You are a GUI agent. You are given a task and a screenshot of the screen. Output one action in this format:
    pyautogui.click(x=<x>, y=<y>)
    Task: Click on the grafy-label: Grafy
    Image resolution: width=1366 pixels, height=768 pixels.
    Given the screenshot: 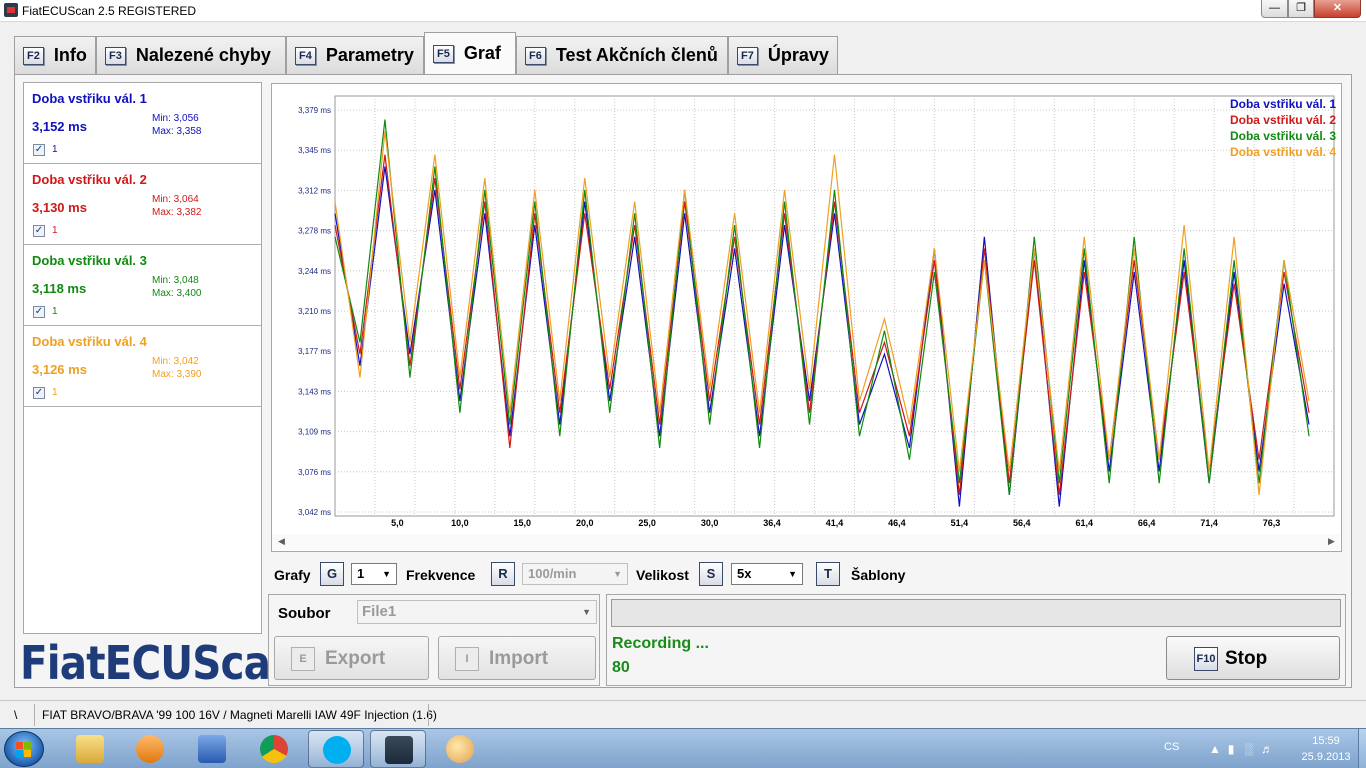 What is the action you would take?
    pyautogui.click(x=292, y=575)
    